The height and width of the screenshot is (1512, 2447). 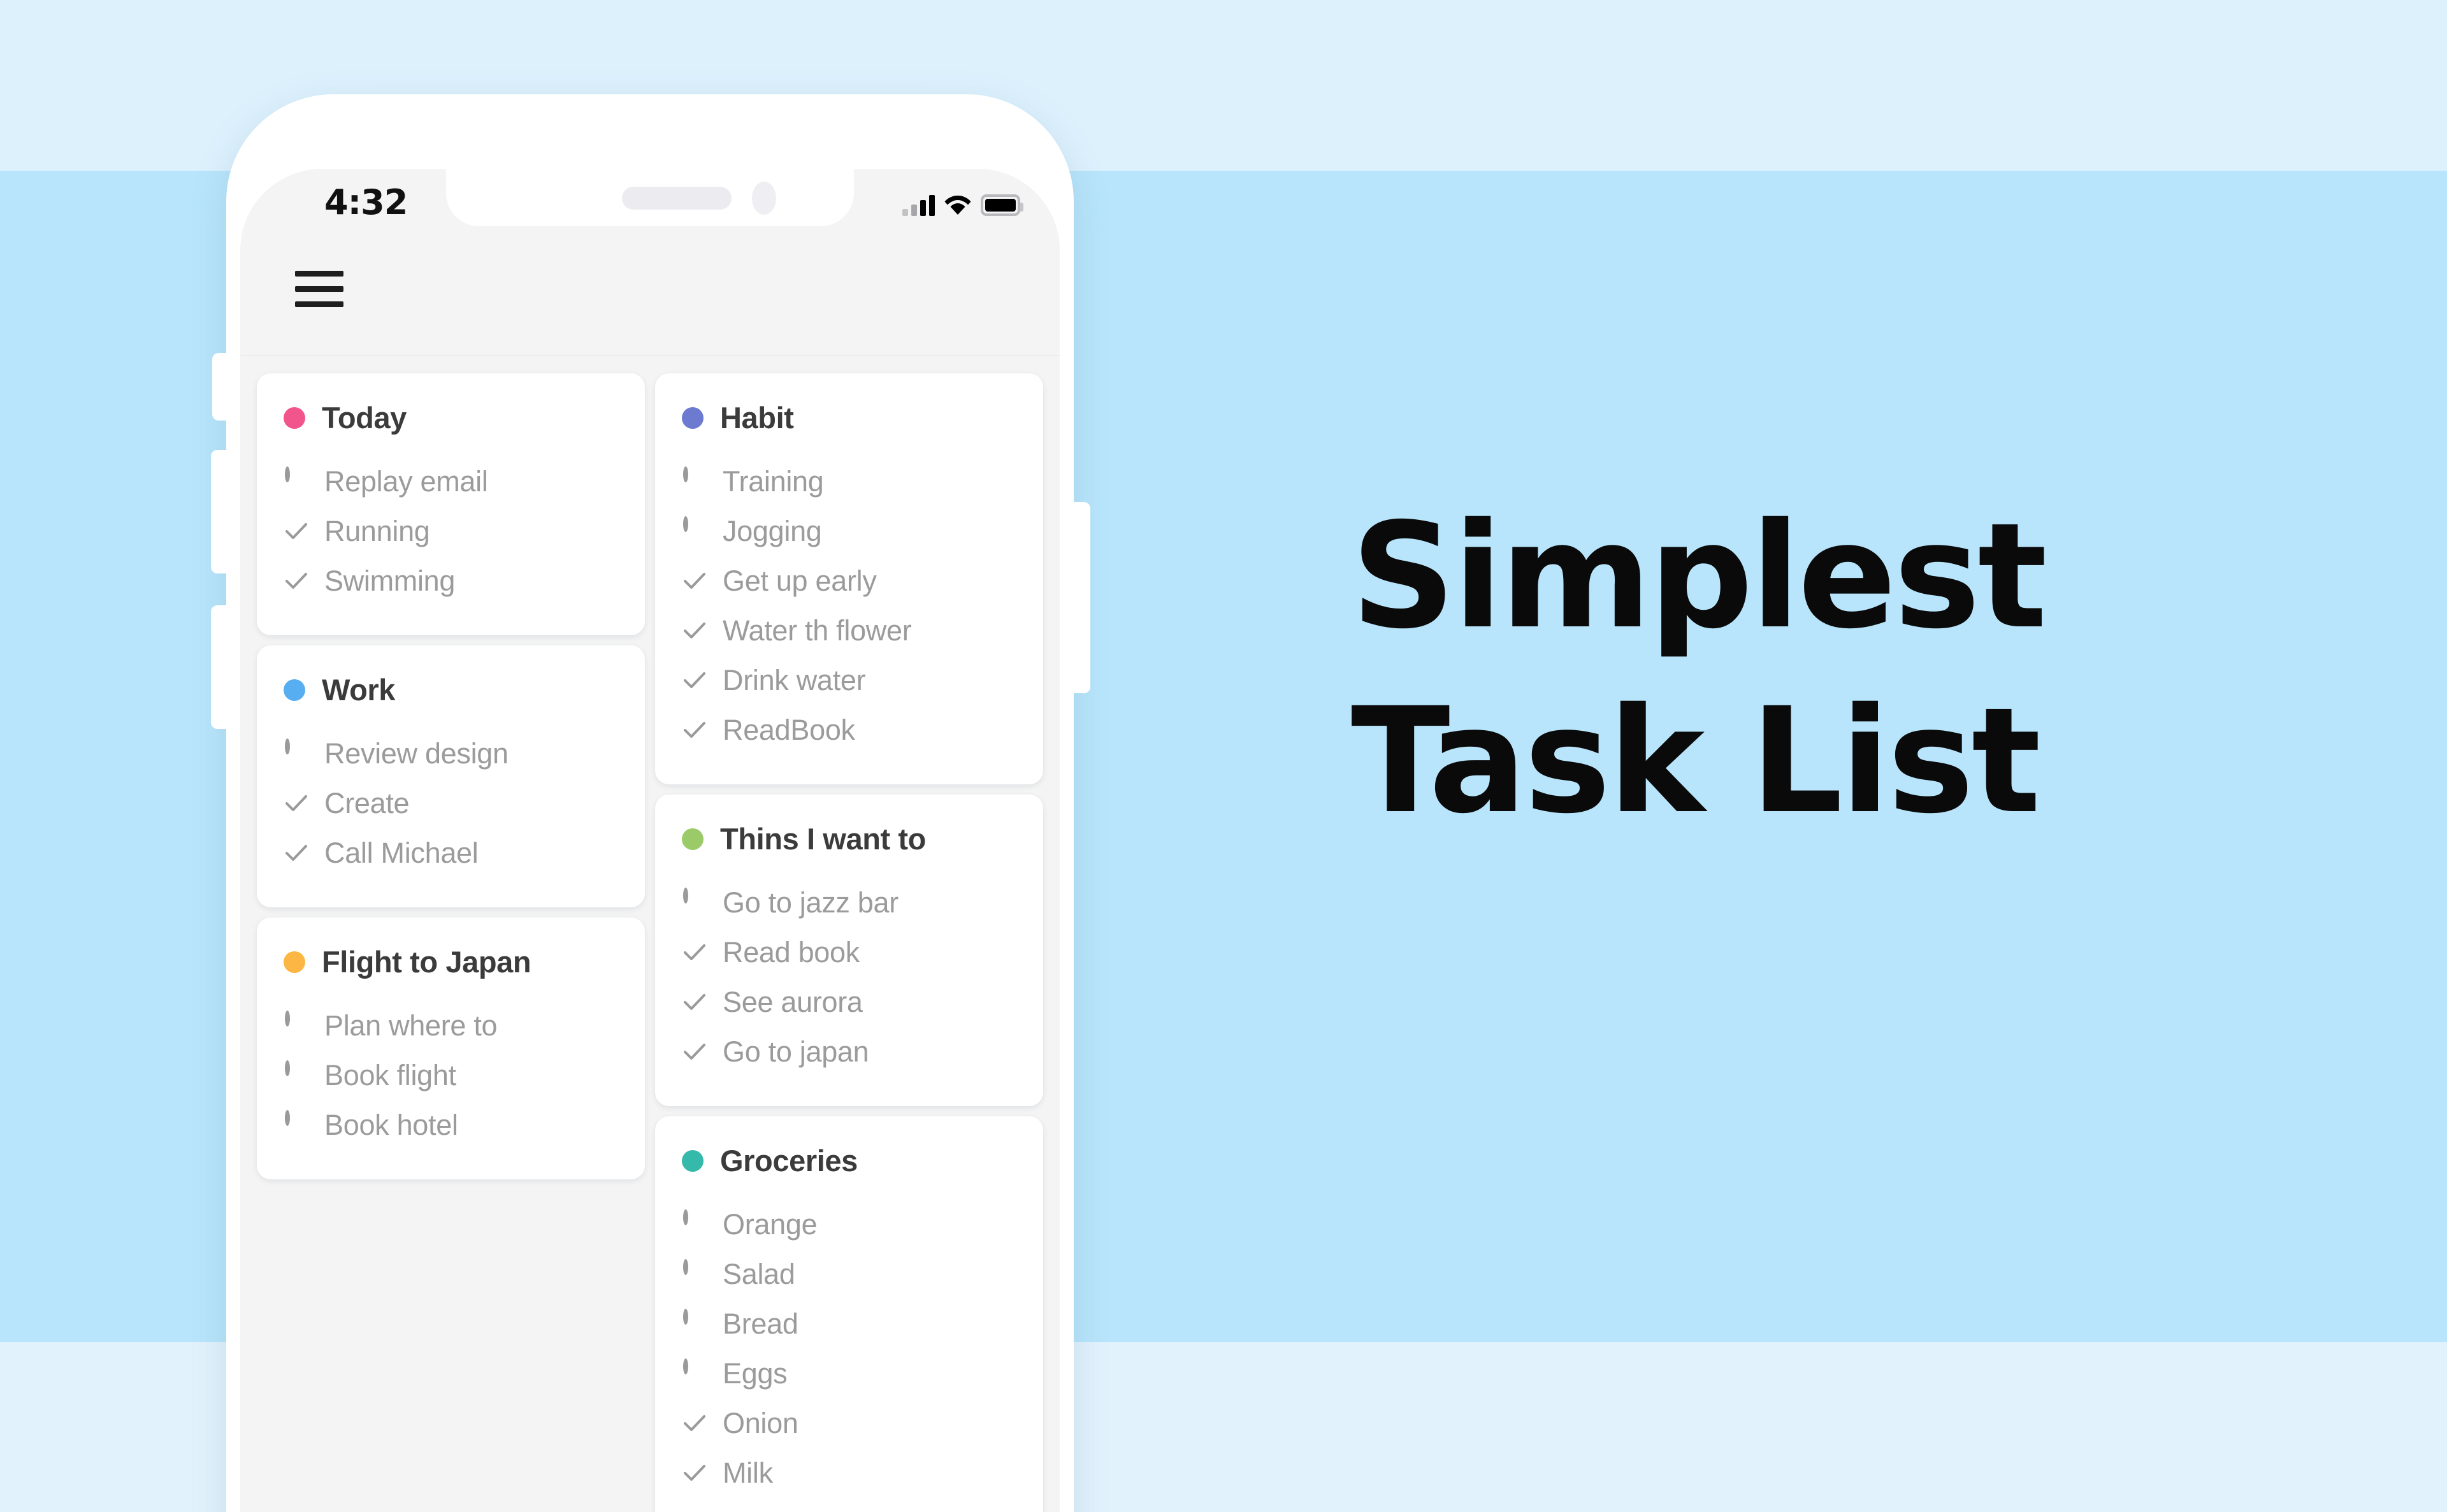 I want to click on card-title: Thins I want to, so click(x=823, y=839).